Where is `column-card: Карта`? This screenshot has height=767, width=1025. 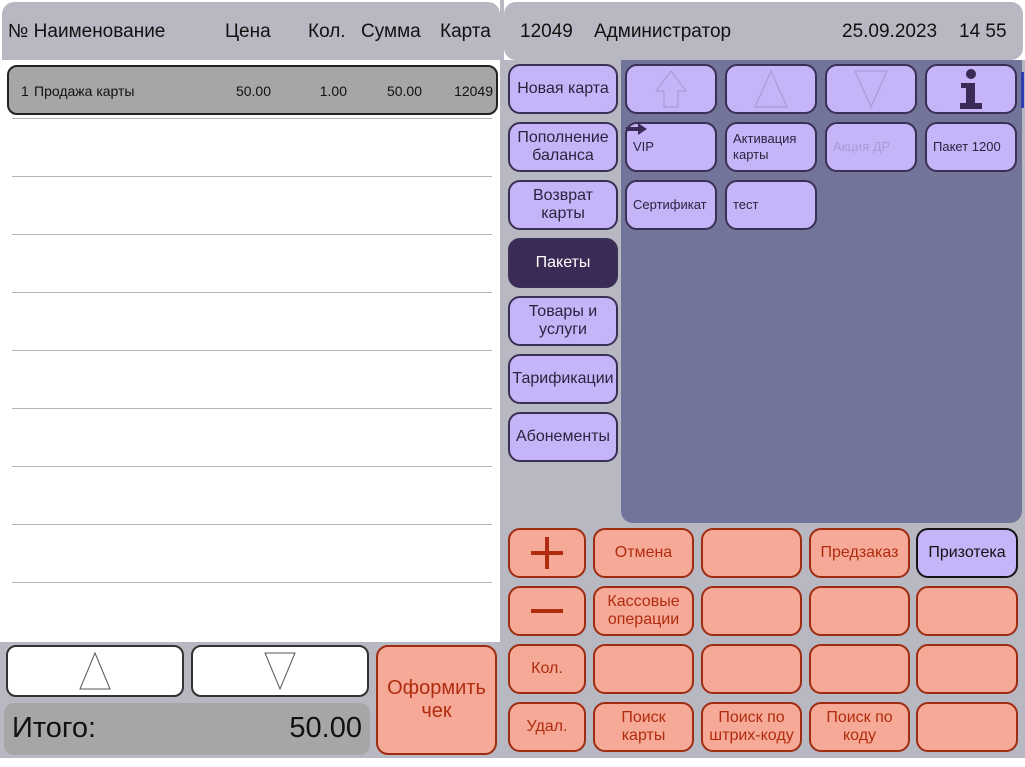
column-card: Карта is located at coordinates (465, 31).